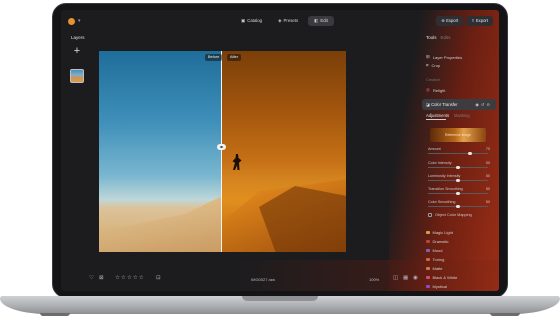  I want to click on star-rating: ☆☆☆☆☆, so click(130, 278).